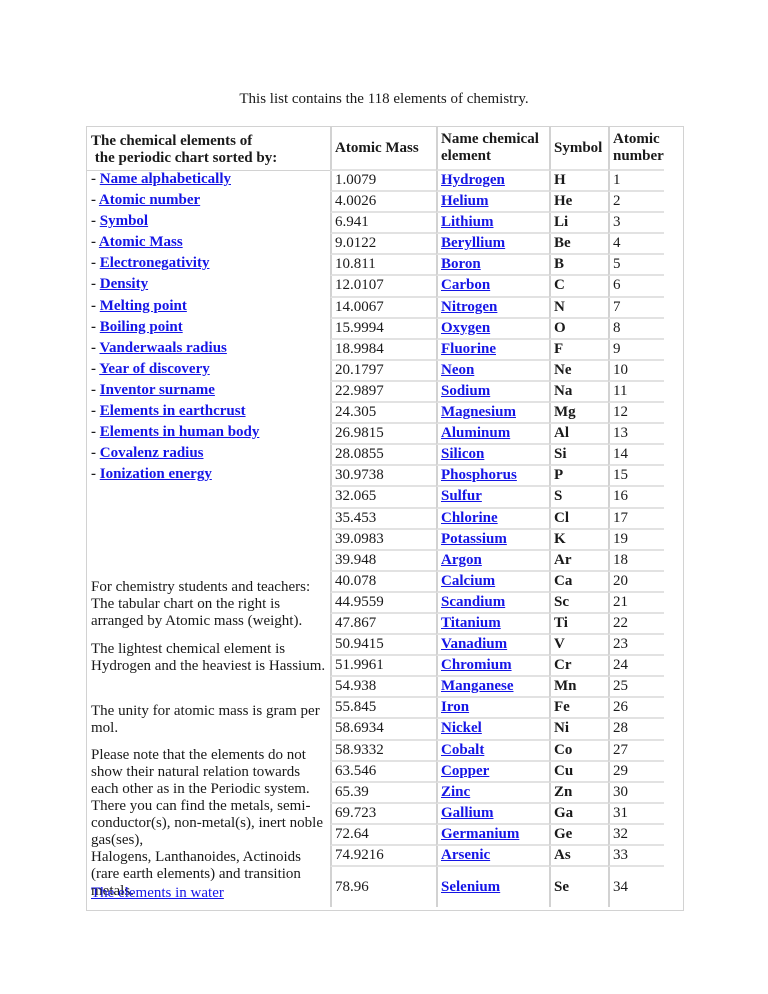 This screenshot has height=994, width=768. I want to click on element-link: Nitrogen, so click(469, 307).